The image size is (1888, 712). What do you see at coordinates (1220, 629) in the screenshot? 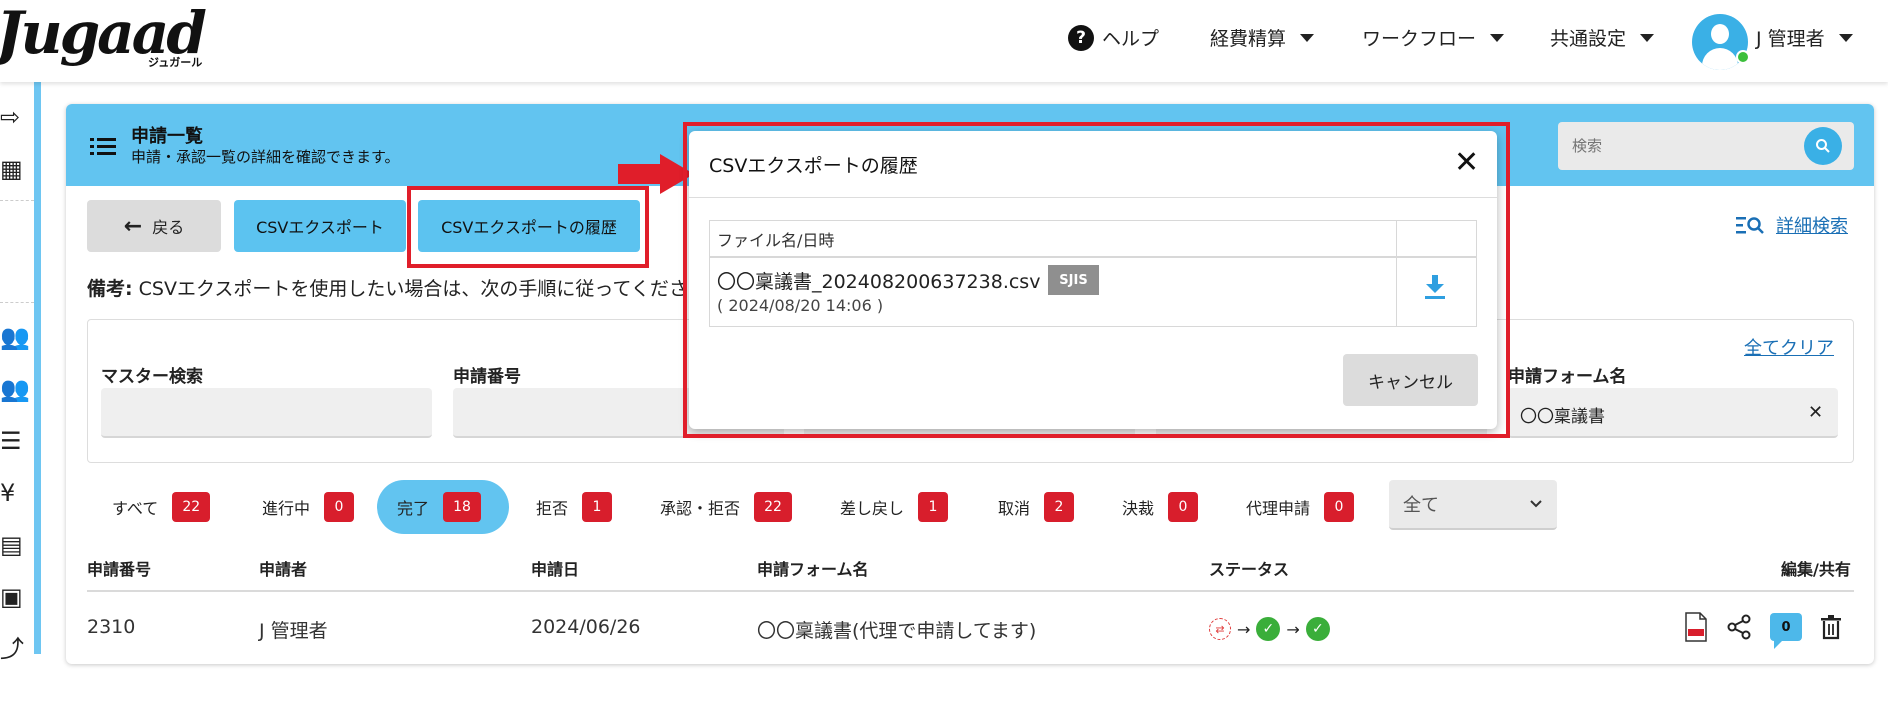
I see `proxy-status-icon: ⇄` at bounding box center [1220, 629].